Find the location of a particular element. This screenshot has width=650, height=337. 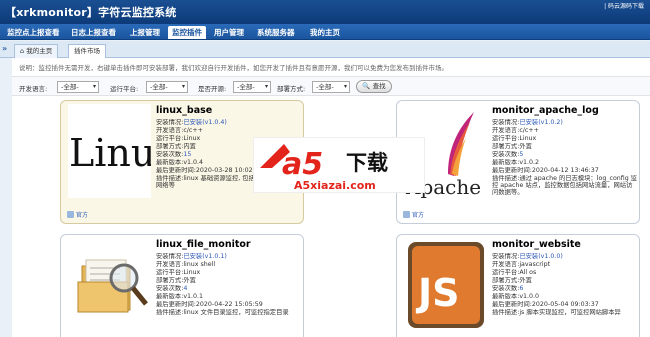

platform-select: -全部- ▾ is located at coordinates (167, 87).